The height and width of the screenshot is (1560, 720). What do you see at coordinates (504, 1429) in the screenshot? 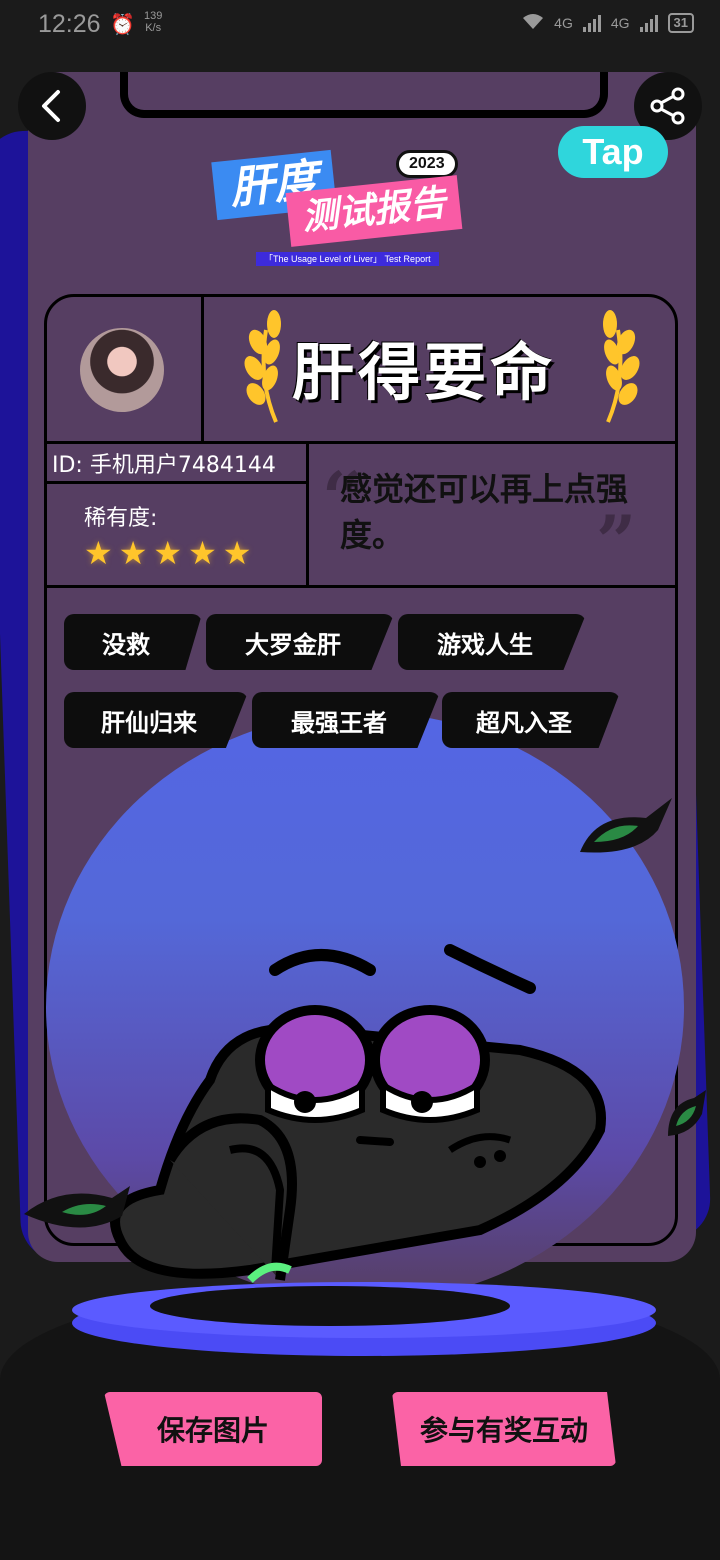
I see `join-interaction-button: 参与有奖互动` at bounding box center [504, 1429].